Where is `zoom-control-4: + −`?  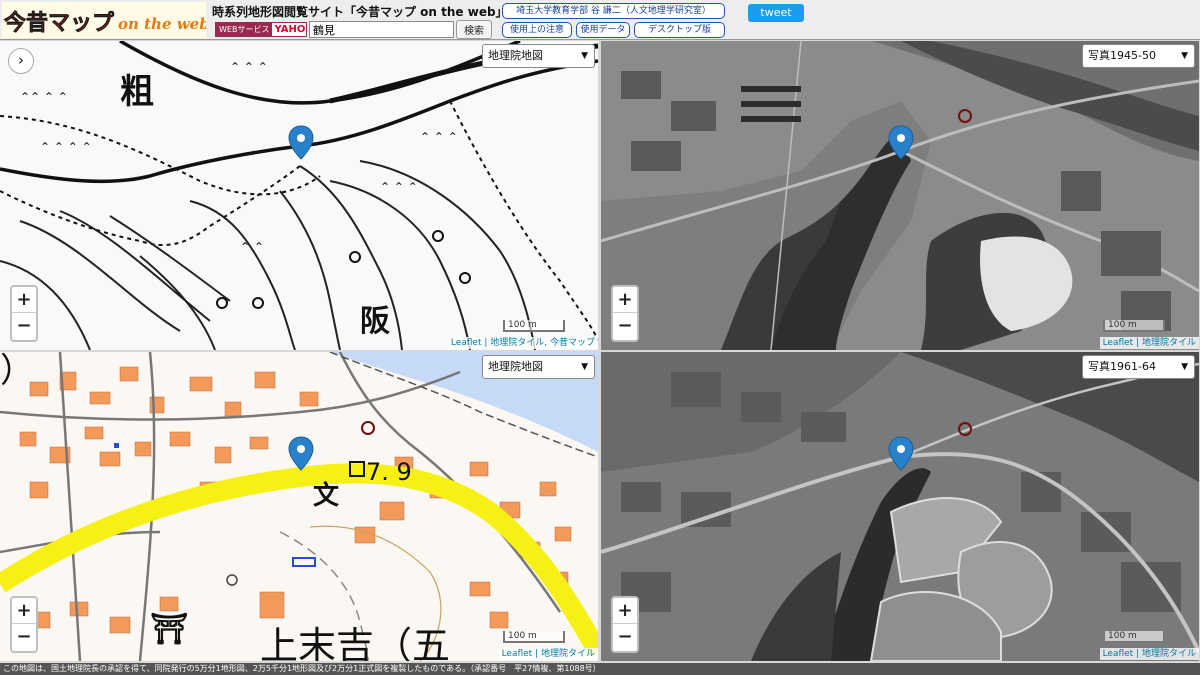 zoom-control-4: + − is located at coordinates (625, 624).